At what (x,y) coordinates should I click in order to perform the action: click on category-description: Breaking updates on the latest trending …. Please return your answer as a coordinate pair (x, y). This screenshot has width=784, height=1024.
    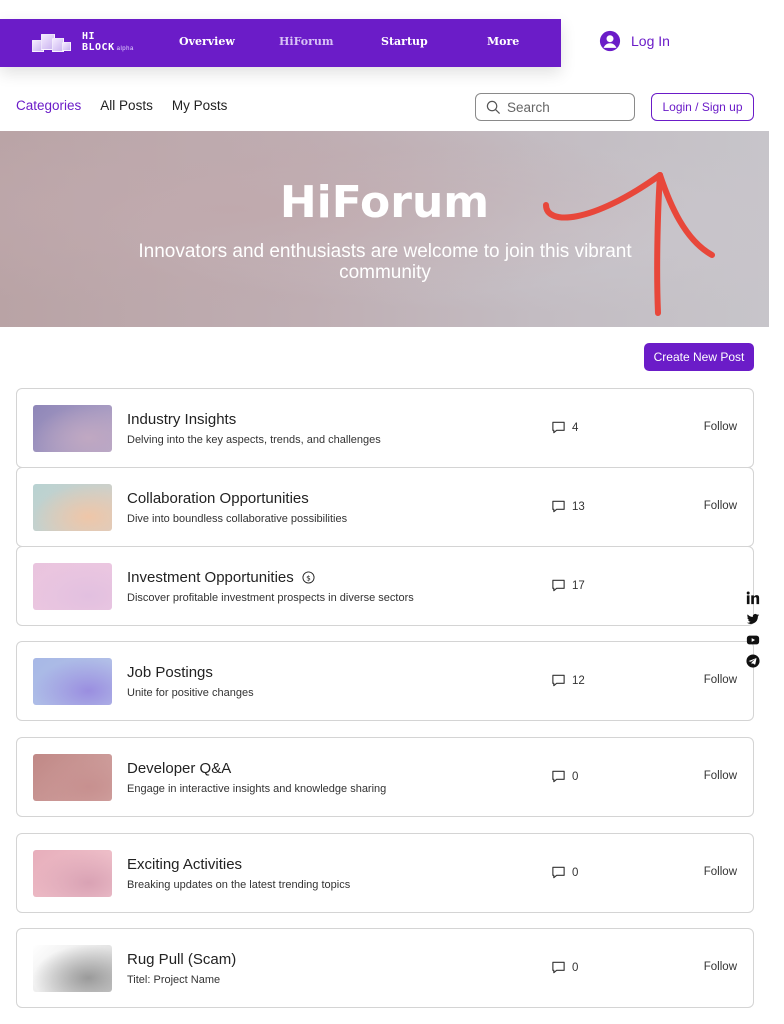
    Looking at the image, I should click on (239, 885).